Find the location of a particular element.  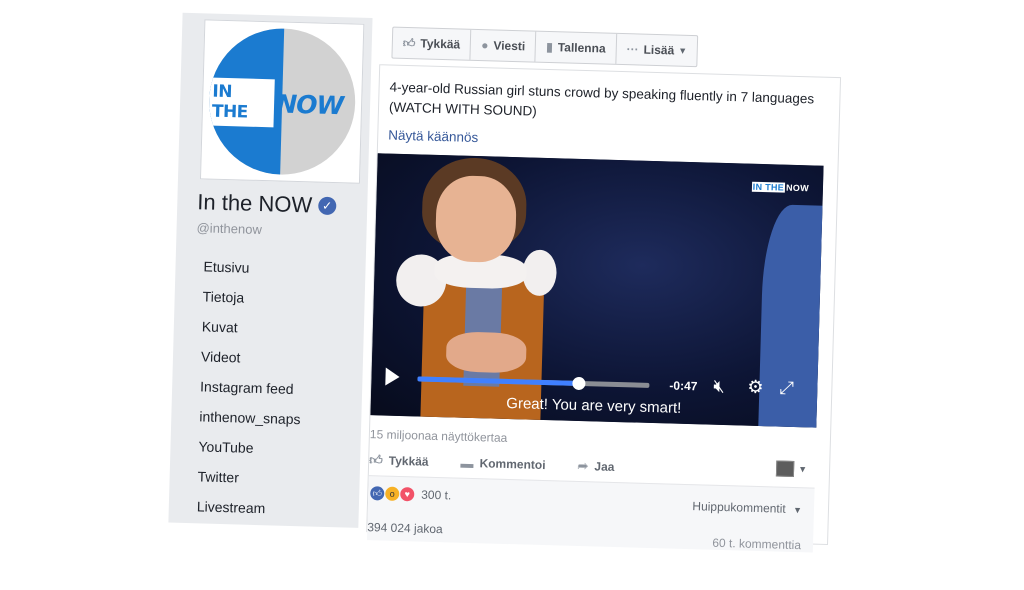

verified-badge-icon: ✓ is located at coordinates (327, 206).